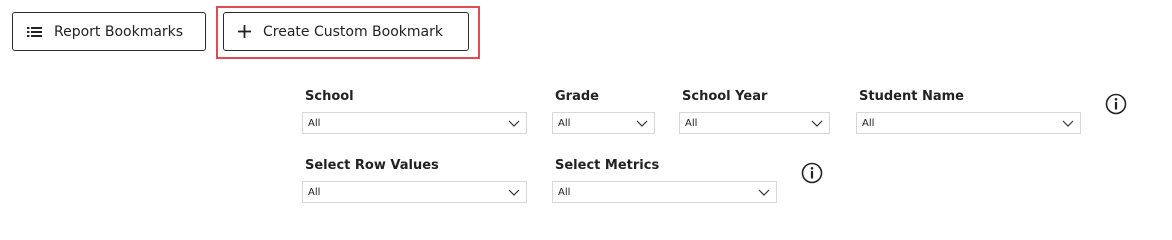 The width and height of the screenshot is (1172, 240). I want to click on create-custom-bookmark-label: Create Custom Bookmark, so click(353, 31).